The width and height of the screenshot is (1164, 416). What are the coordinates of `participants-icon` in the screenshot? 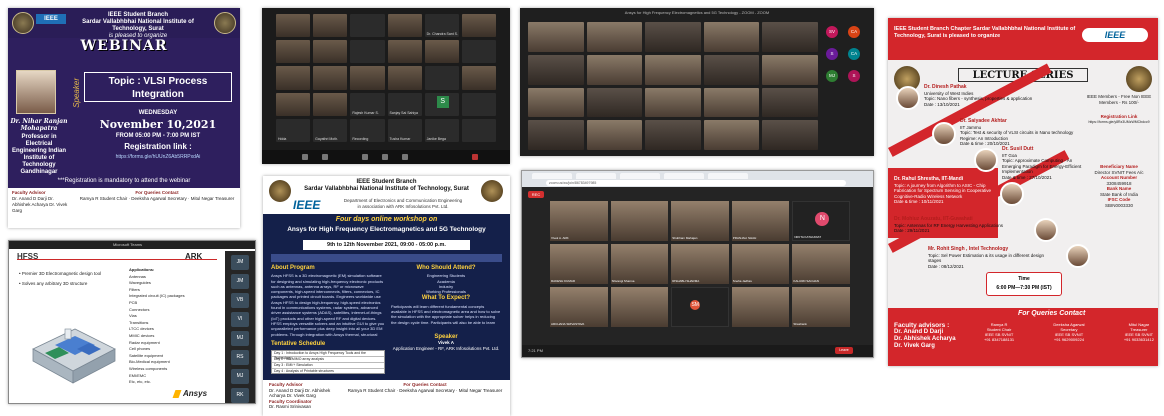 It's located at (365, 157).